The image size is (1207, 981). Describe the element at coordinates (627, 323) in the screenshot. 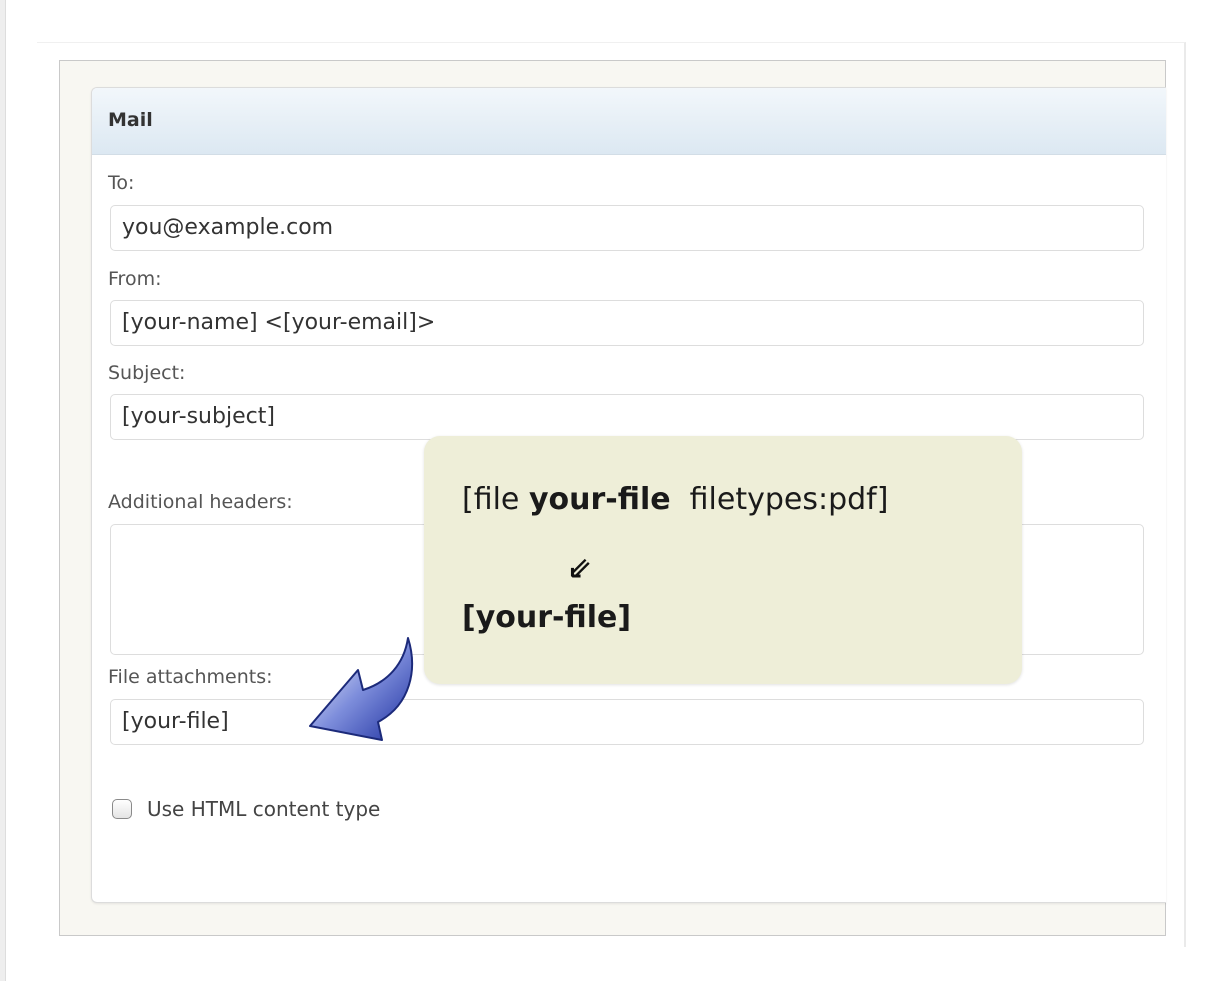

I see `from-field: [your-name] <[your-email]>` at that location.